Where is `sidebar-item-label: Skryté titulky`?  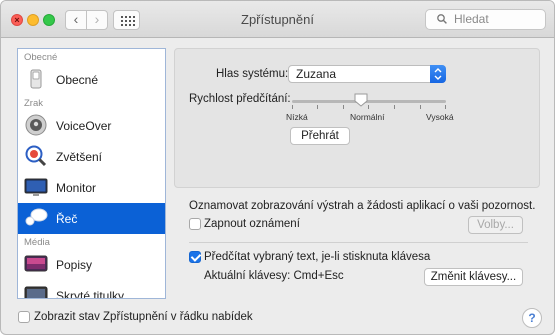 sidebar-item-label: Skryté titulky is located at coordinates (90, 294).